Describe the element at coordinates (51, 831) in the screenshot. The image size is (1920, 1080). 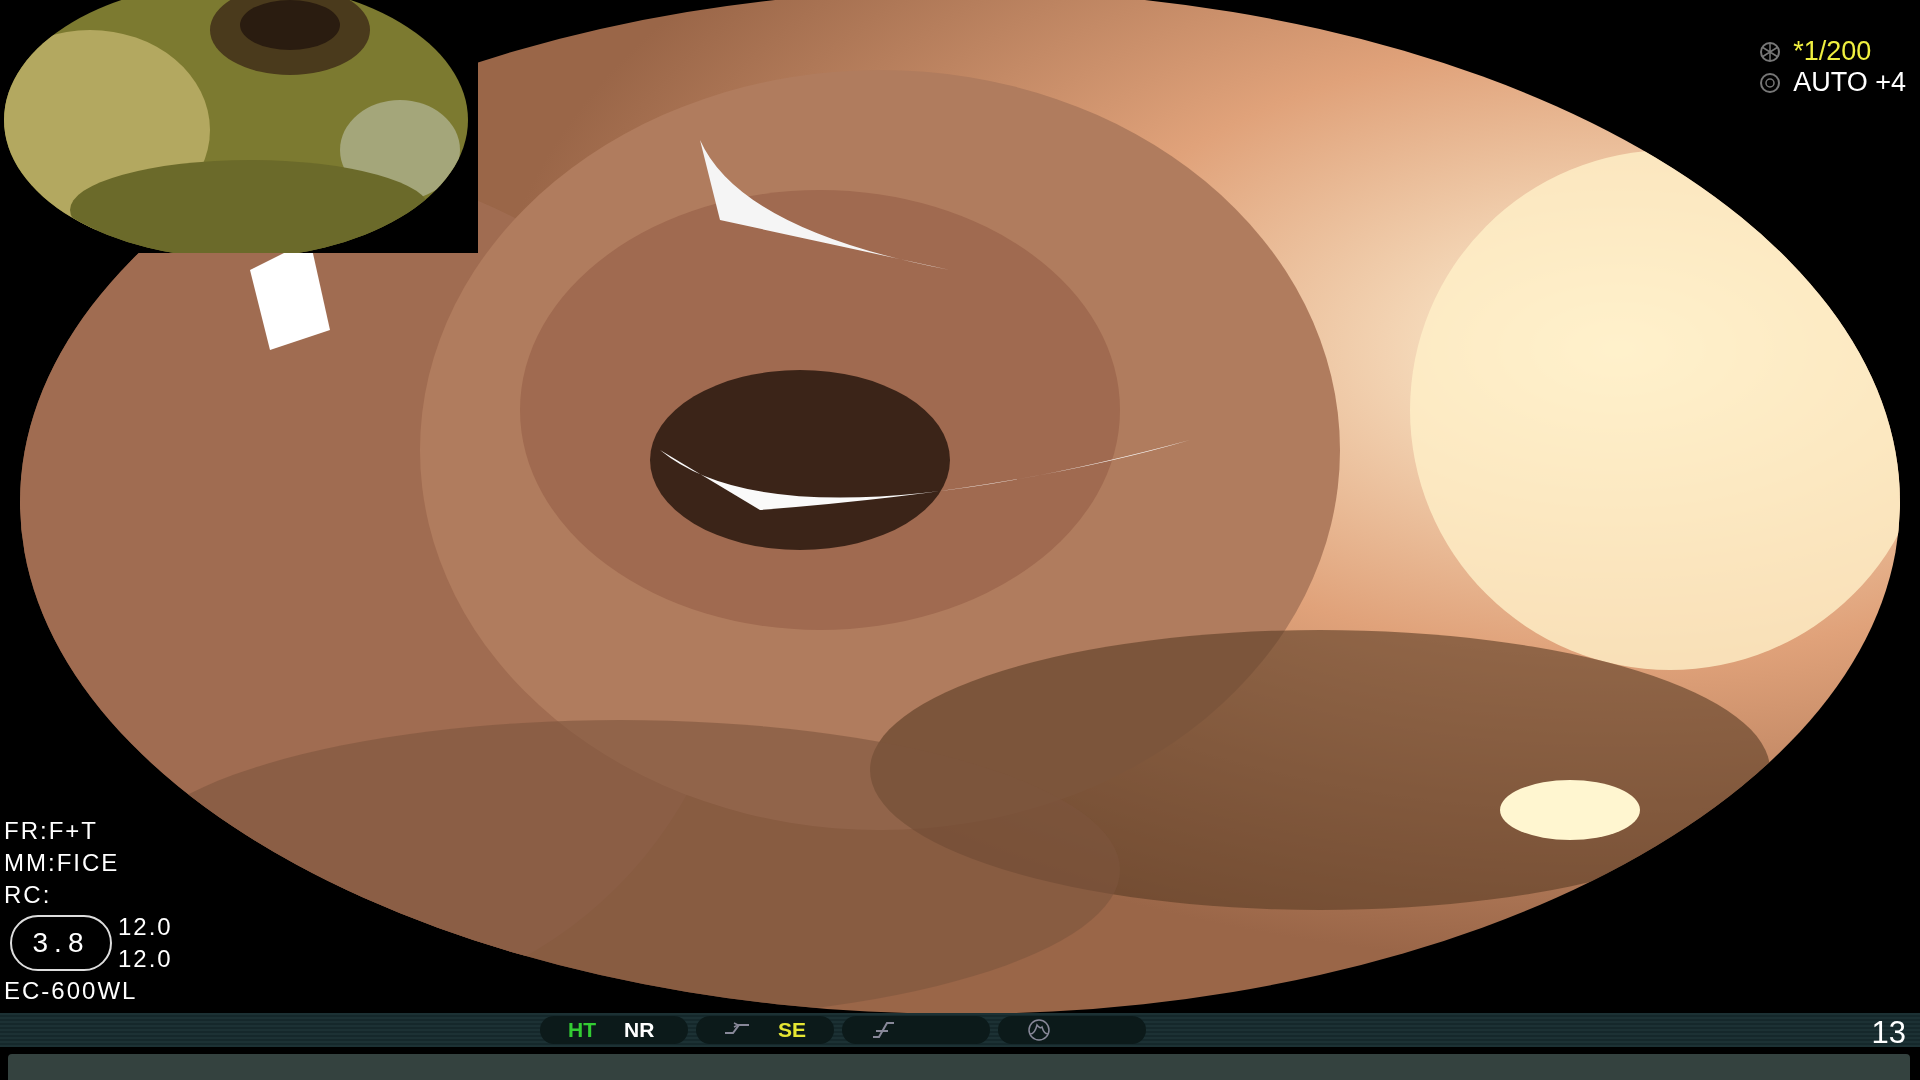
I see `setting-label: FR:F+T` at that location.